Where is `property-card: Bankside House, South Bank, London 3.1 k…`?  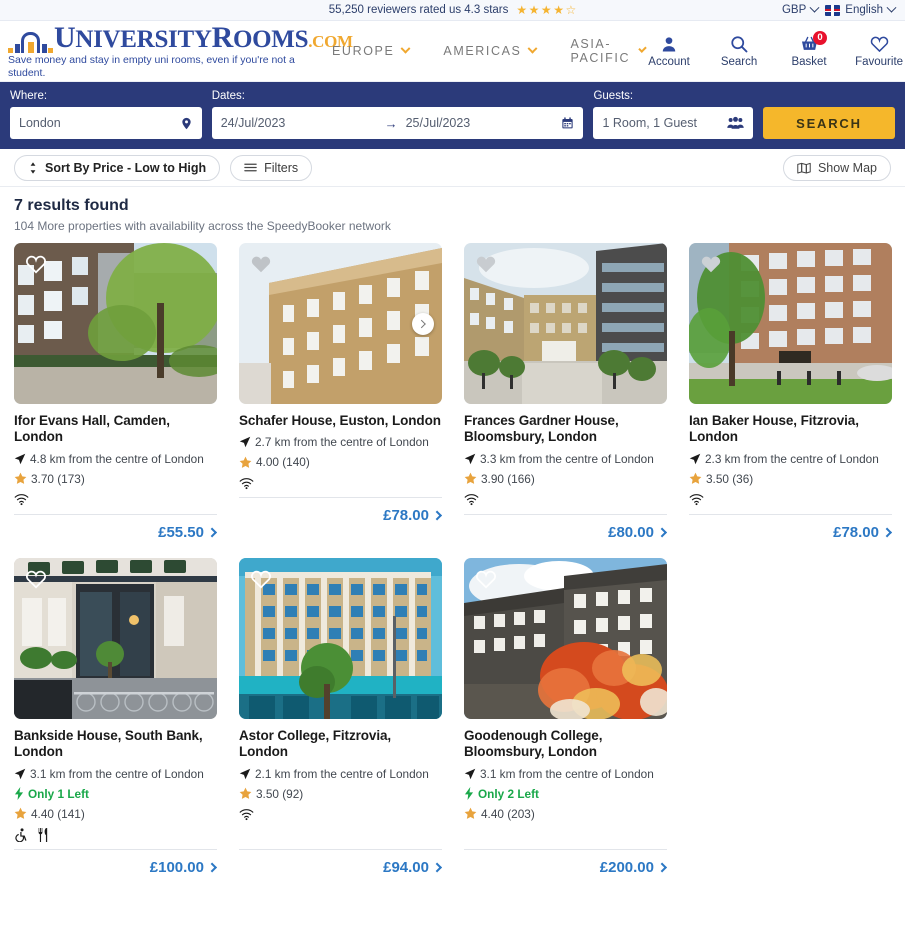
property-card: Bankside House, South Bank, London 3.1 k… is located at coordinates (116, 720).